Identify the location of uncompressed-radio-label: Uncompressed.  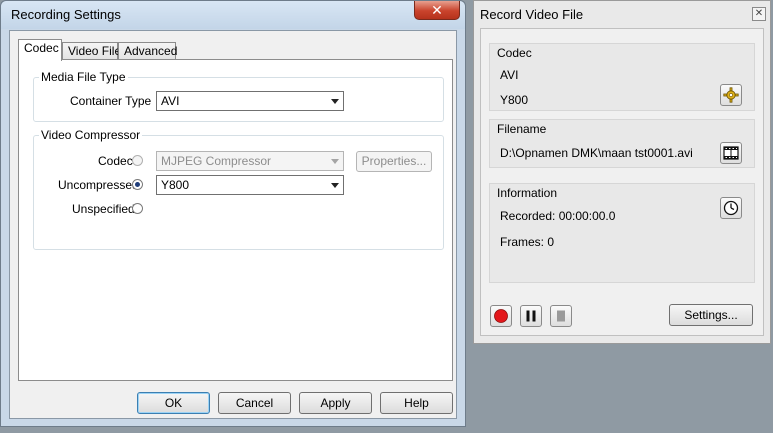
(98, 185).